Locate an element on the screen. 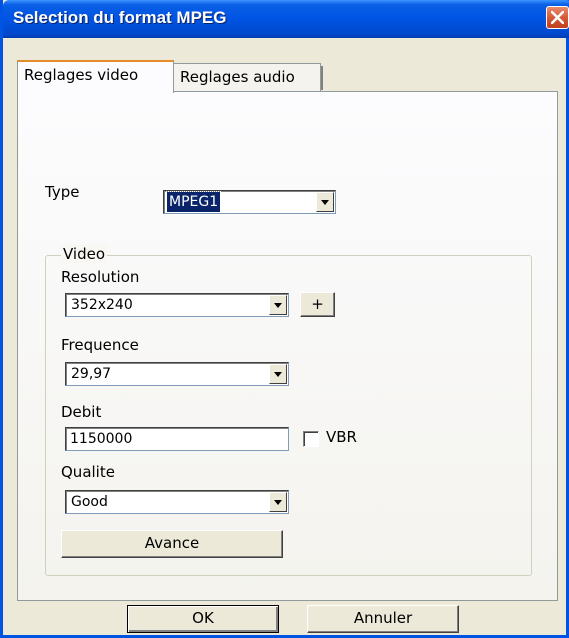 Image resolution: width=569 pixels, height=638 pixels. frequence-label: Frequence is located at coordinates (100, 345).